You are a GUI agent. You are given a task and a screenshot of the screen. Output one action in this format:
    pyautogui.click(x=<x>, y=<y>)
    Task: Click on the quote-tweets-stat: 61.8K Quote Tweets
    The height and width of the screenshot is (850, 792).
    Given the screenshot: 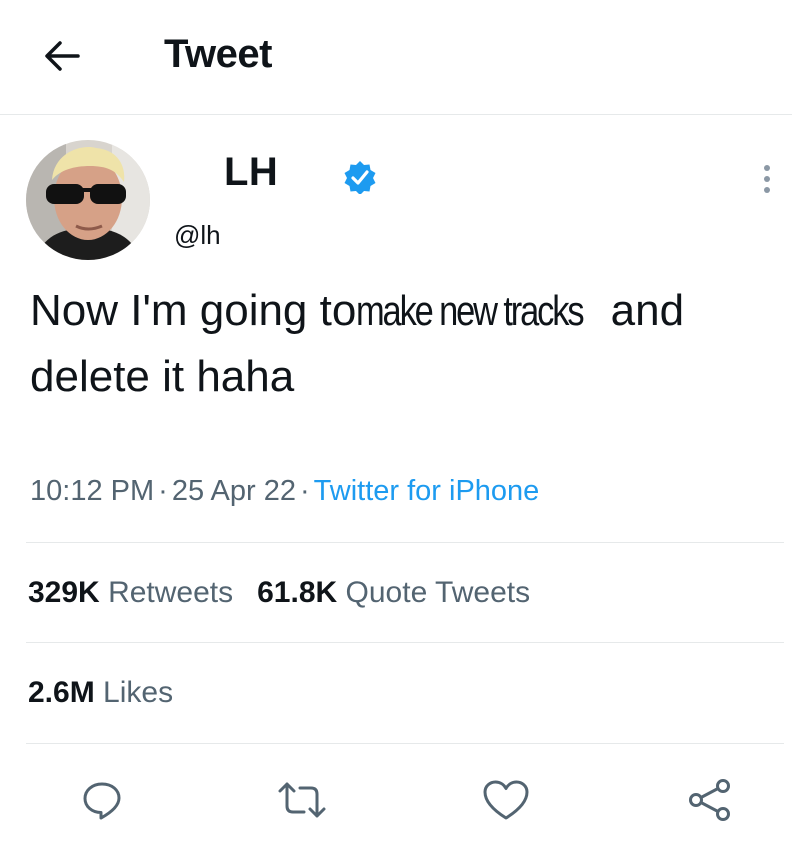 What is the action you would take?
    pyautogui.click(x=393, y=592)
    